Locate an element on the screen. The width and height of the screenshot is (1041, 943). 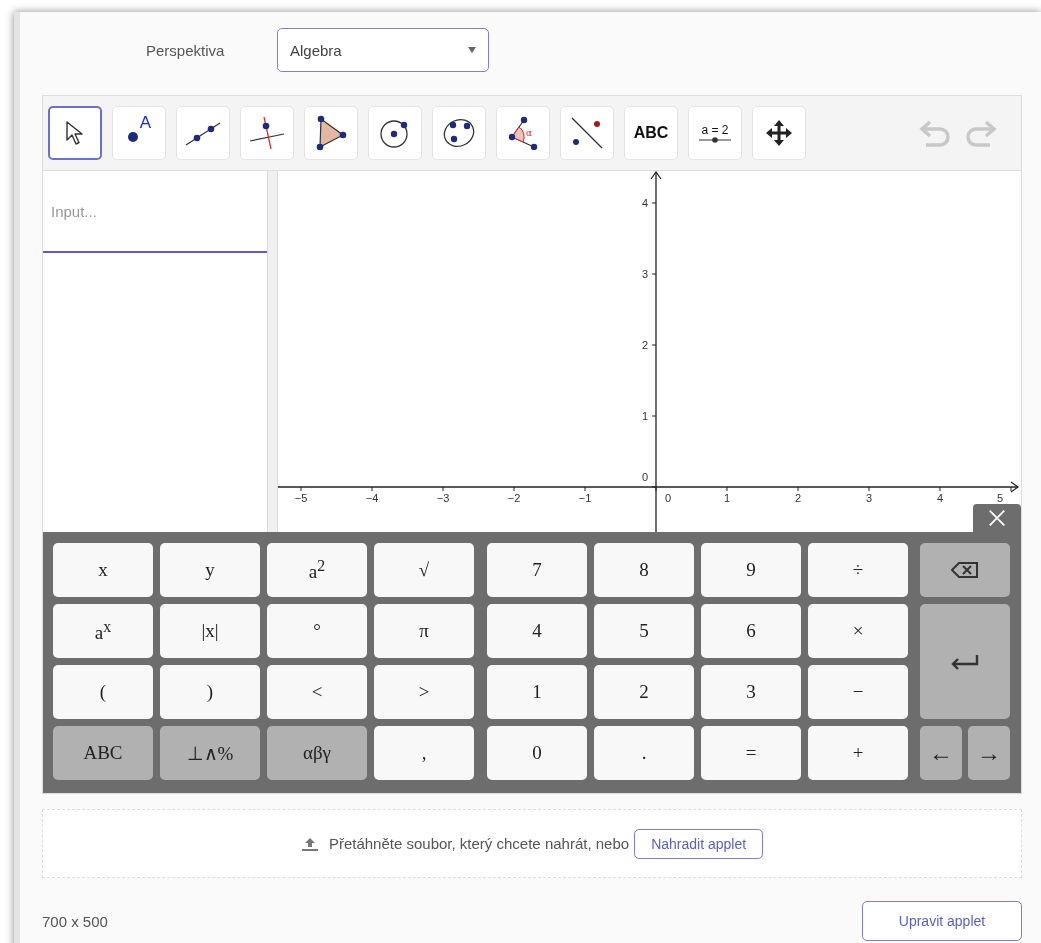
move-view-tool-button is located at coordinates (779, 133).